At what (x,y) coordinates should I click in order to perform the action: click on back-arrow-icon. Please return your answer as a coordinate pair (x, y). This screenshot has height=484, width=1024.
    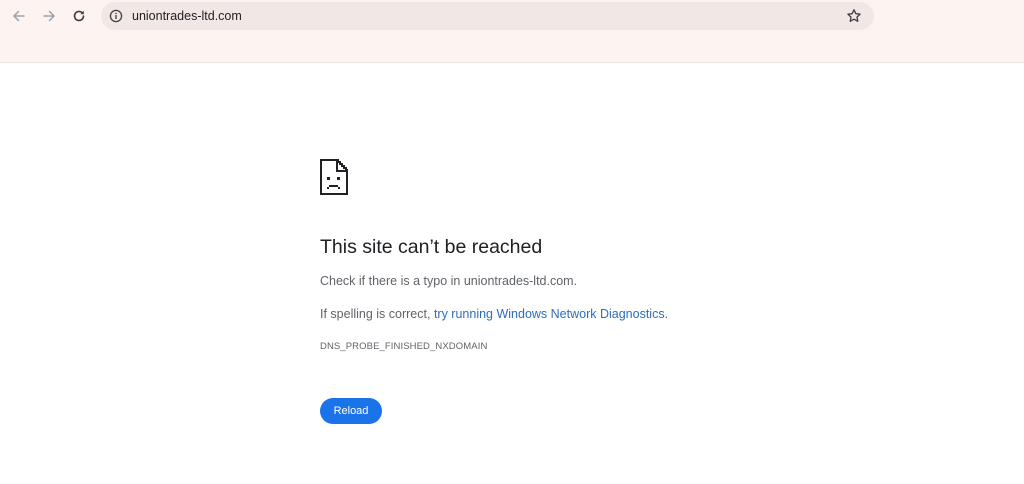
    Looking at the image, I should click on (19, 16).